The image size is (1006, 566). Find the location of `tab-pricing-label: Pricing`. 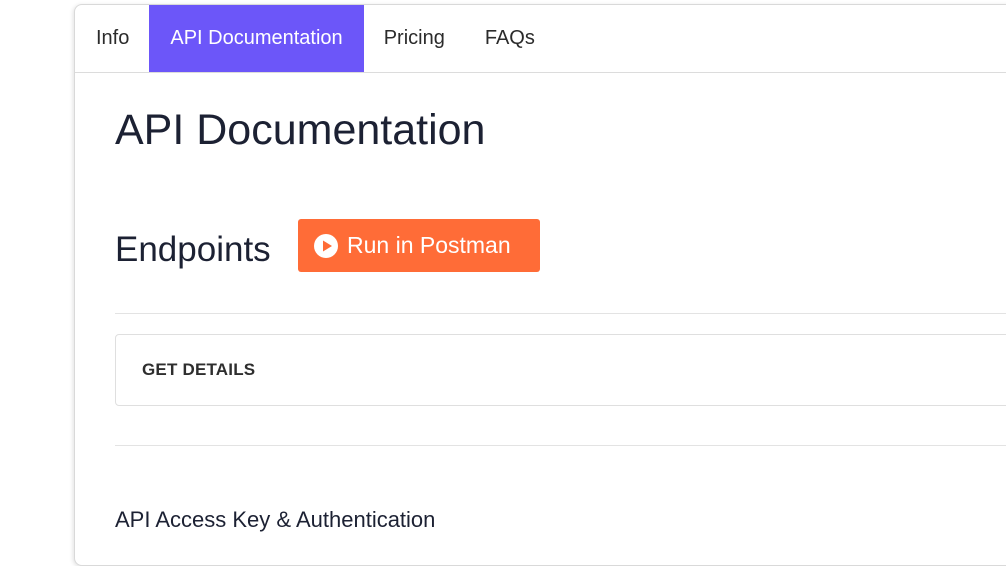

tab-pricing-label: Pricing is located at coordinates (414, 38).